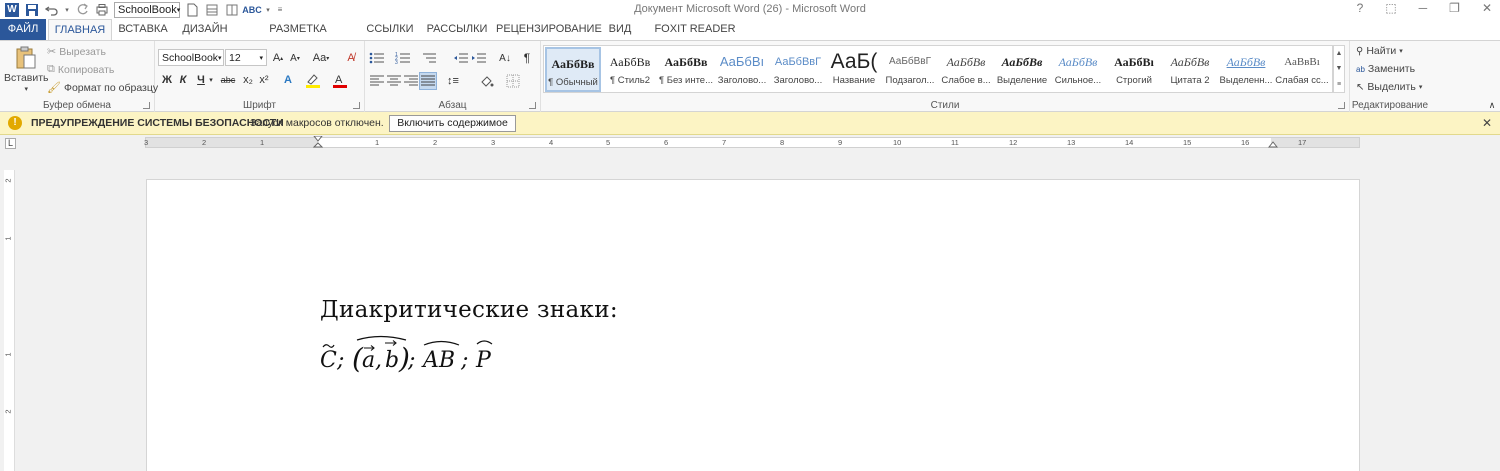  I want to click on tab-design: ДИЗАЙН, so click(205, 29).